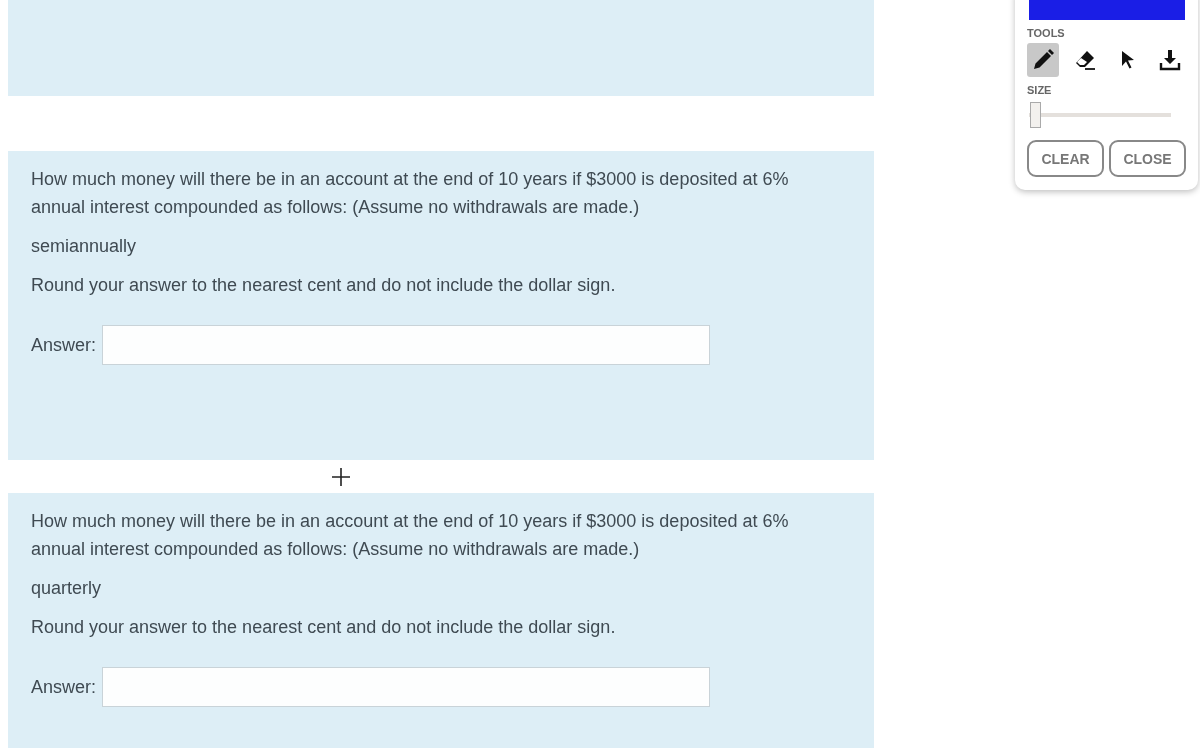 Image resolution: width=1200 pixels, height=748 pixels. What do you see at coordinates (1147, 158) in the screenshot?
I see `panel-button: CLOSE` at bounding box center [1147, 158].